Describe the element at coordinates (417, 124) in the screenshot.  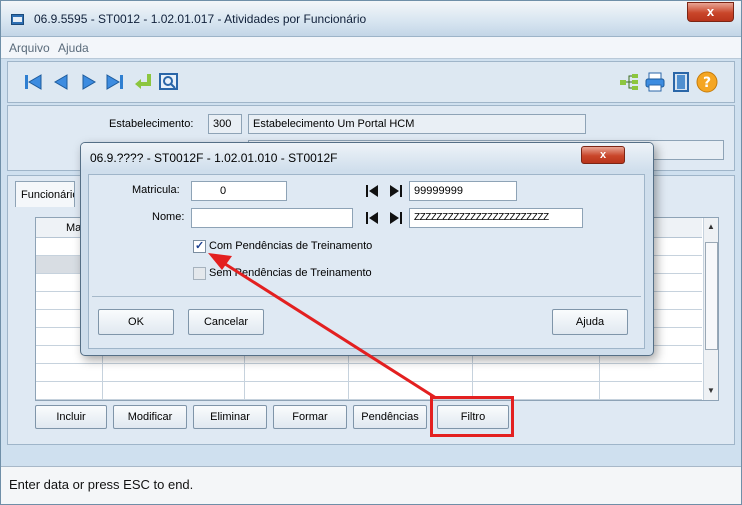
I see `estabelecimento-name-field: Estabelecimento Um Portal HCM` at that location.